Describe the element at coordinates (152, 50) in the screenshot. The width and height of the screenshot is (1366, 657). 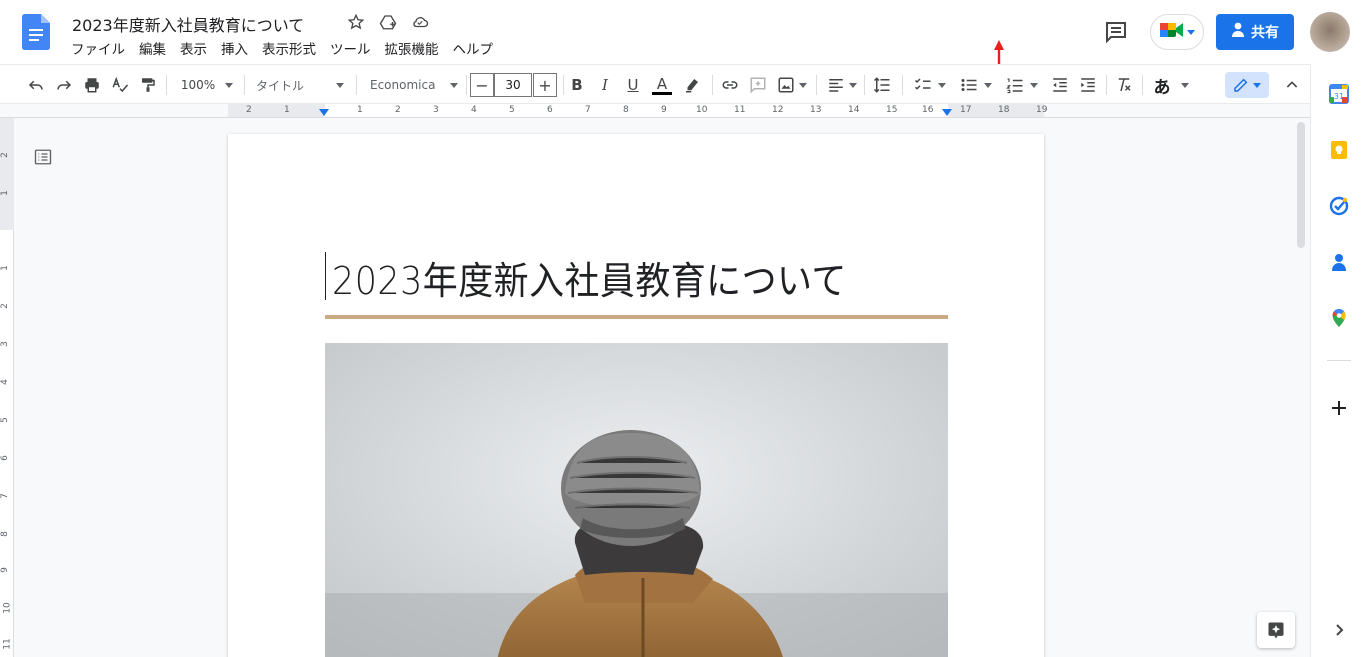
I see `menu-edit: 編集` at that location.